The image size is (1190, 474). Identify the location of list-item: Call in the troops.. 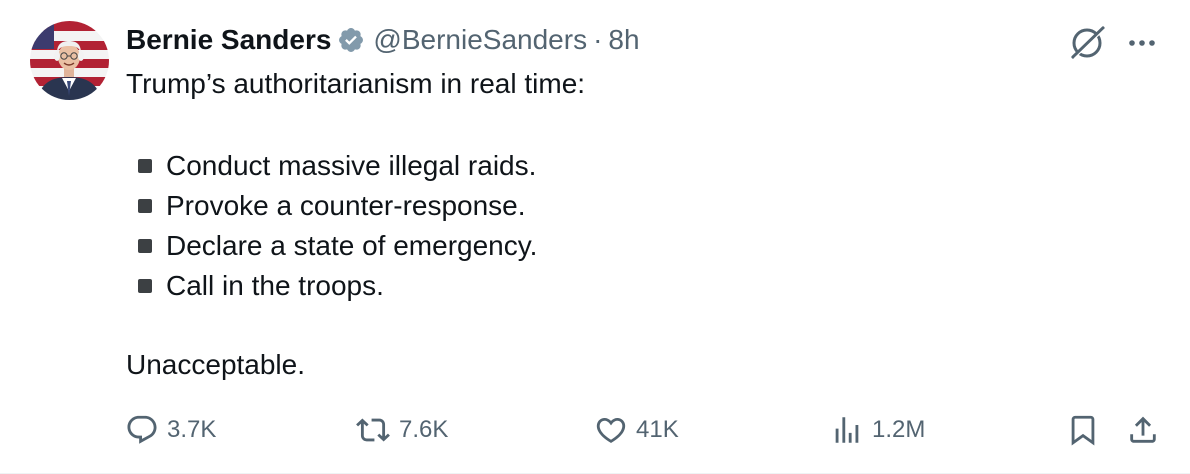
(337, 286).